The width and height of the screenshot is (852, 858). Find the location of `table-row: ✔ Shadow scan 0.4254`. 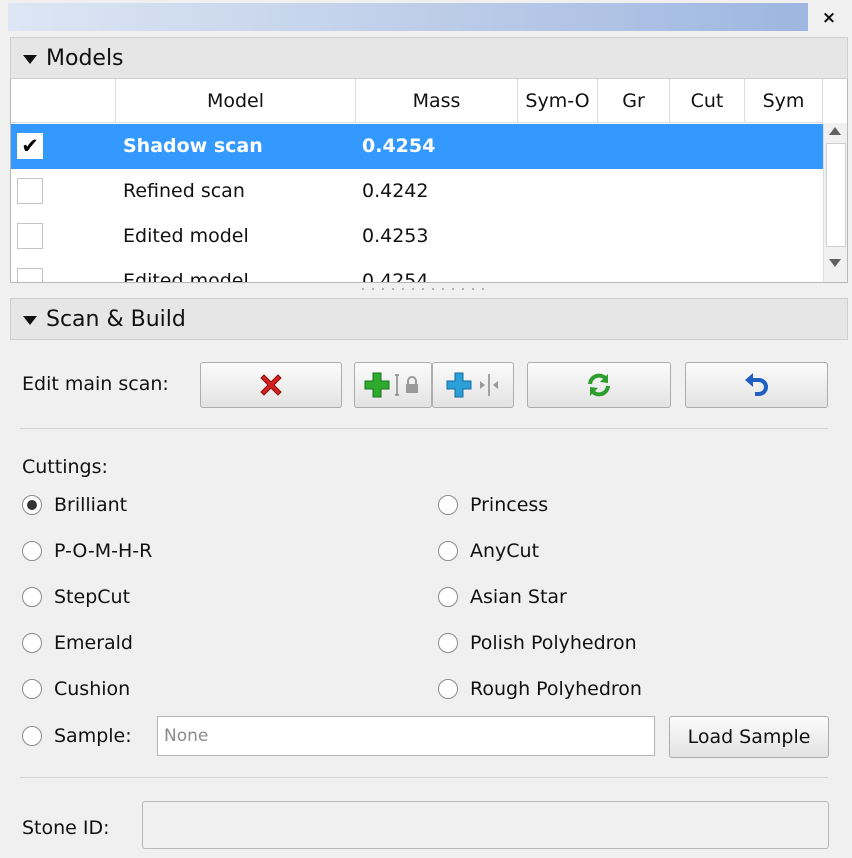

table-row: ✔ Shadow scan 0.4254 is located at coordinates (417, 146).